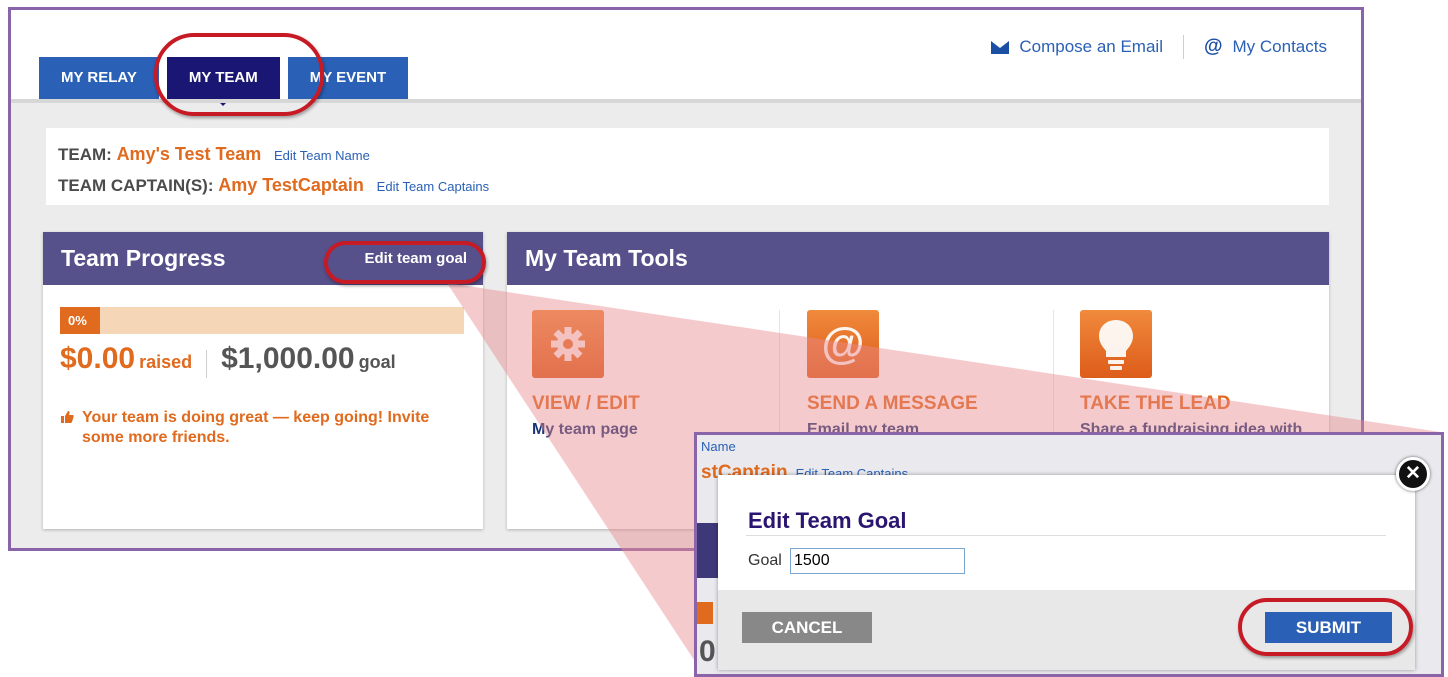 The height and width of the screenshot is (677, 1448). Describe the element at coordinates (1066, 535) in the screenshot. I see `dialog-divider` at that location.